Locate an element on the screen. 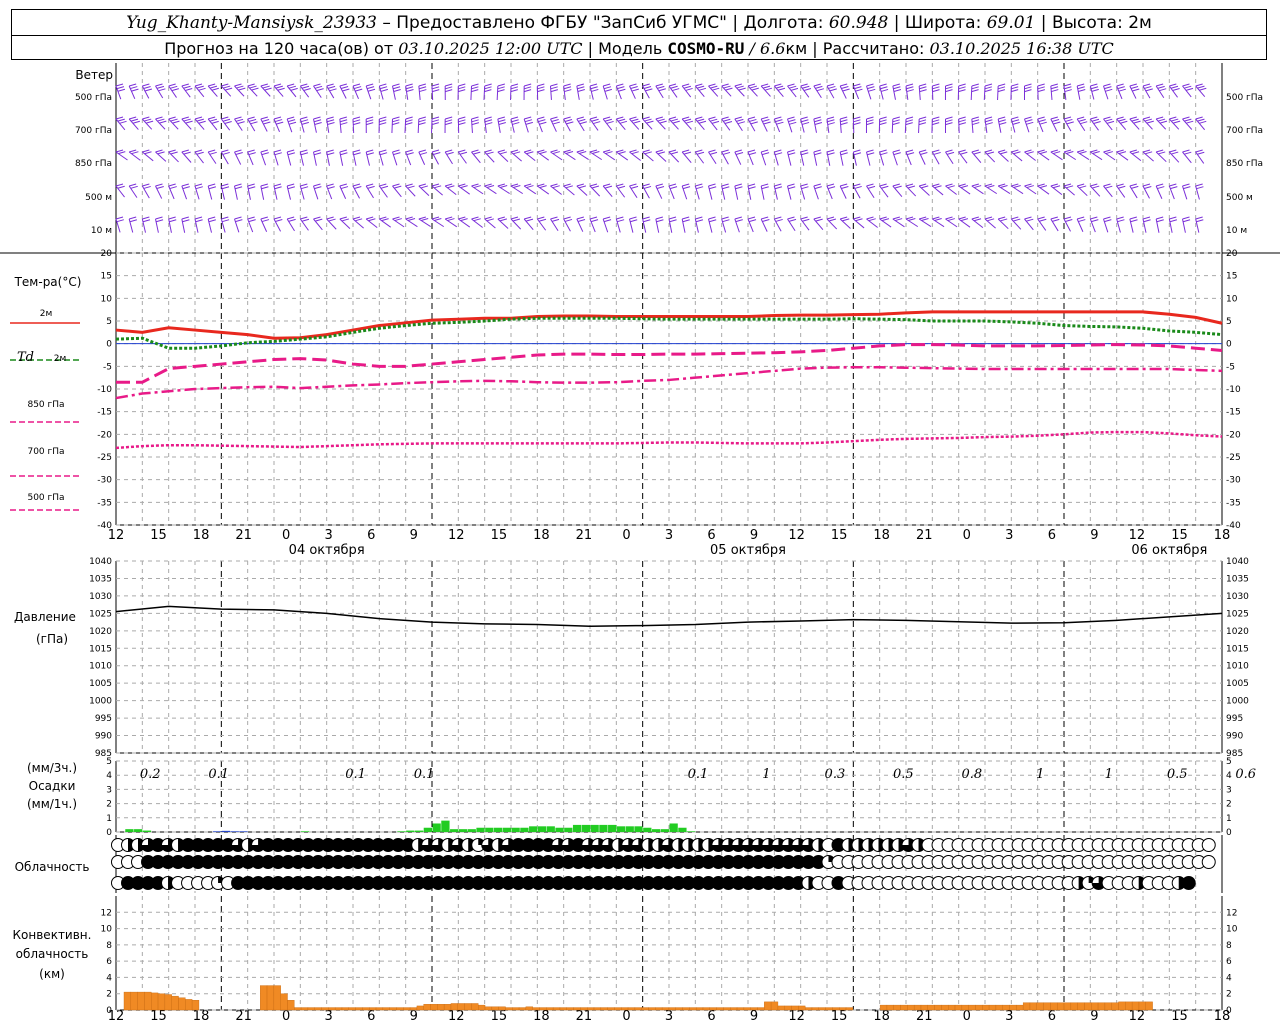  pressure-tick-right: 995 is located at coordinates (1234, 719).